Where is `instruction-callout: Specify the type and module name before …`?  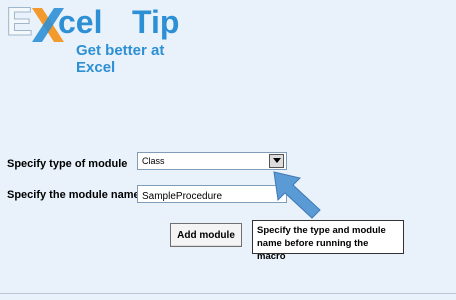
instruction-callout: Specify the type and module name before … is located at coordinates (328, 241).